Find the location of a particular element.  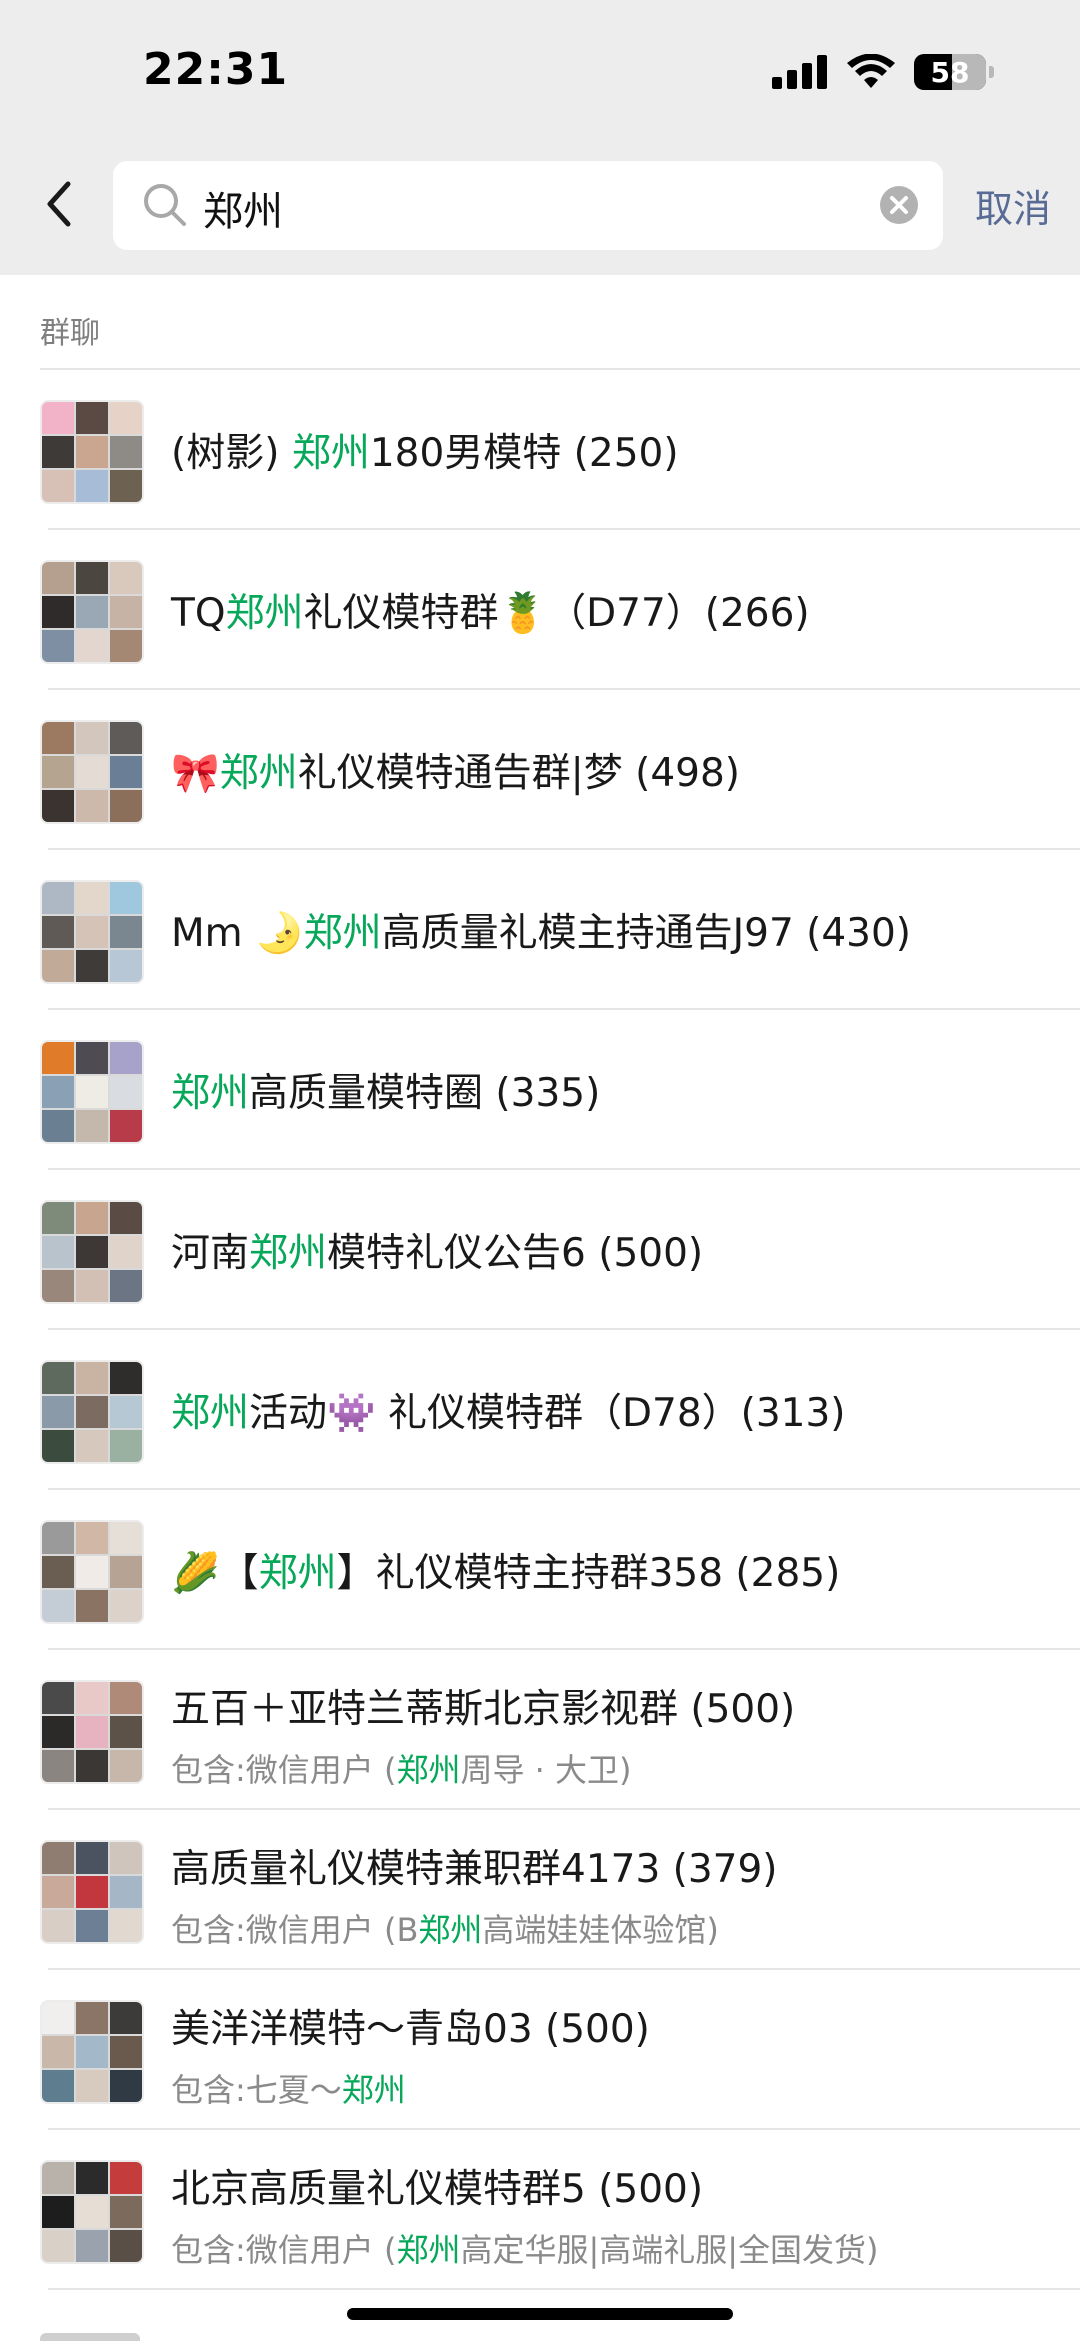

member-match: 包含:微信用户 (郑州周导 · 大卫) is located at coordinates (401, 1768).